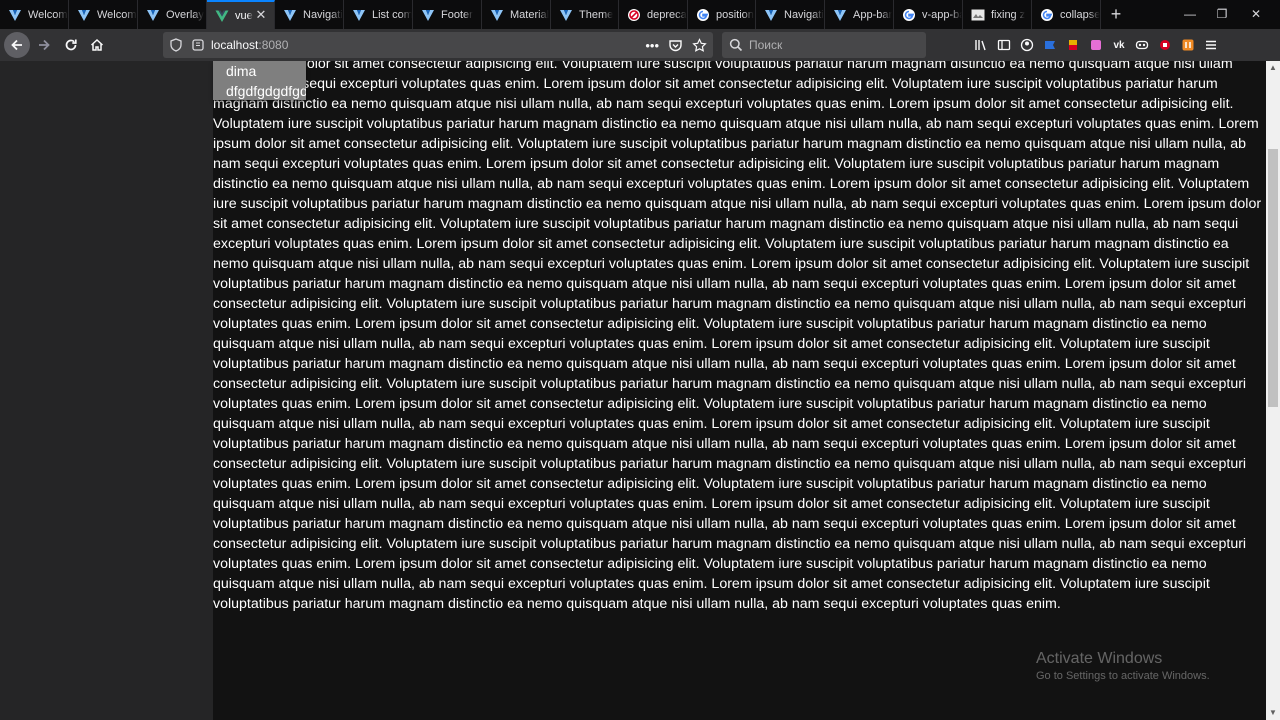 The image size is (1280, 720). What do you see at coordinates (1188, 45) in the screenshot?
I see `extension-orange-icon` at bounding box center [1188, 45].